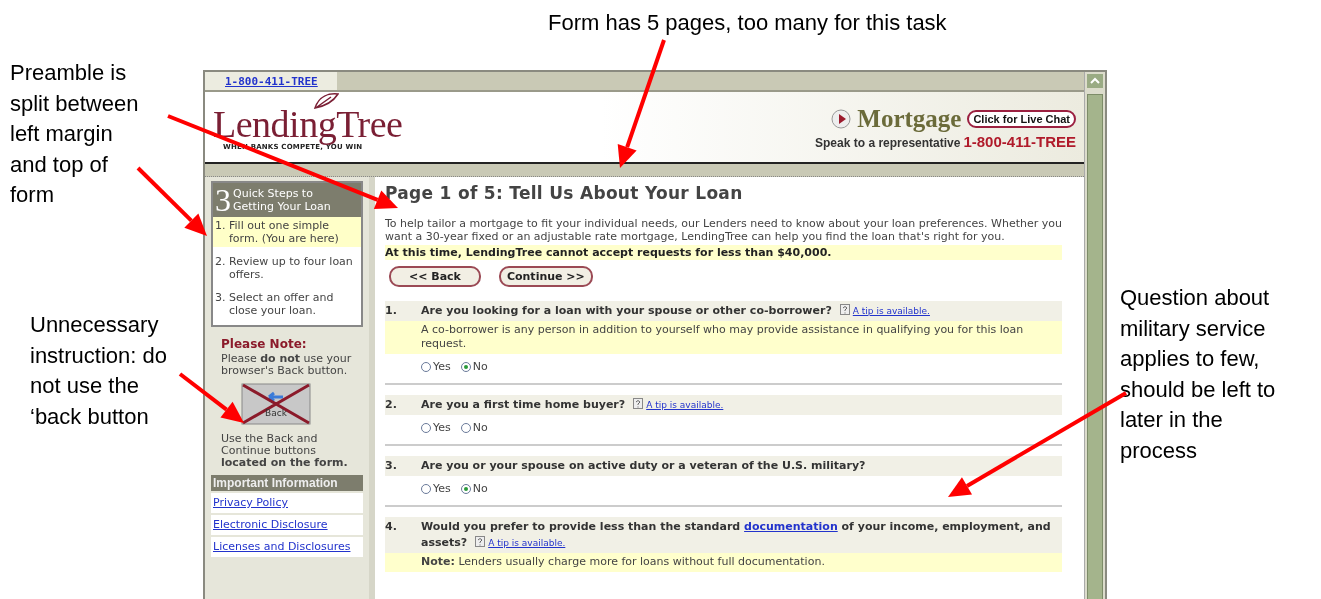 The width and height of the screenshot is (1321, 599). I want to click on continue-button: Continue >>, so click(545, 276).